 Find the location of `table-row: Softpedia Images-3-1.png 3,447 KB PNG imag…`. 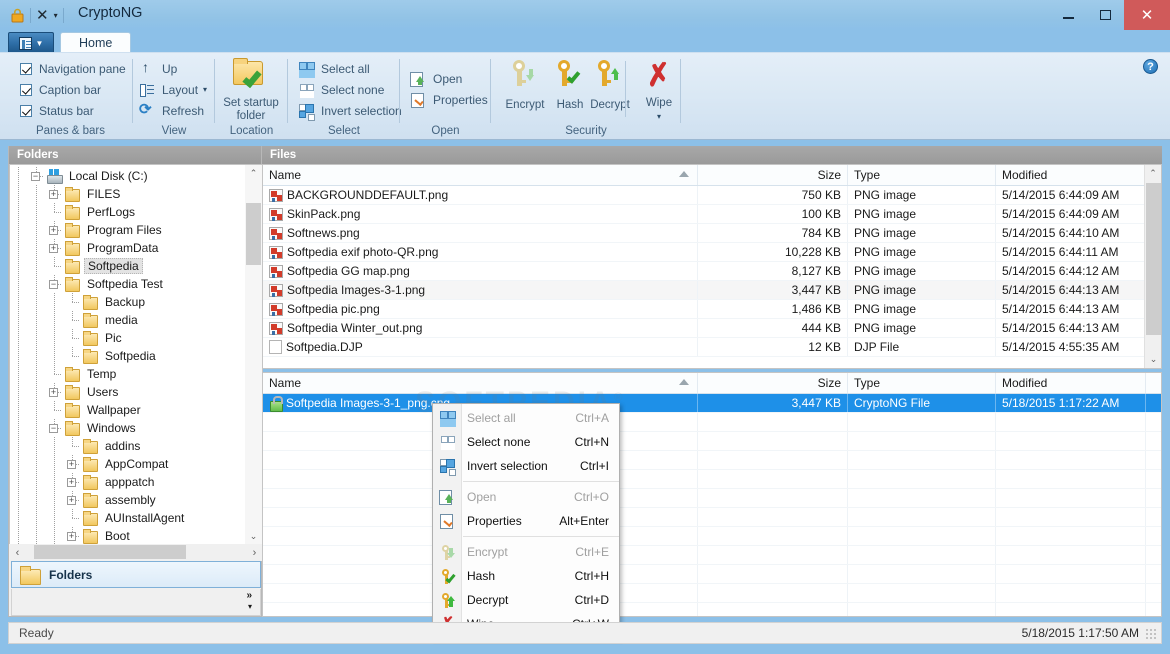

table-row: Softpedia Images-3-1.png 3,447 KB PNG imag… is located at coordinates (712, 290).